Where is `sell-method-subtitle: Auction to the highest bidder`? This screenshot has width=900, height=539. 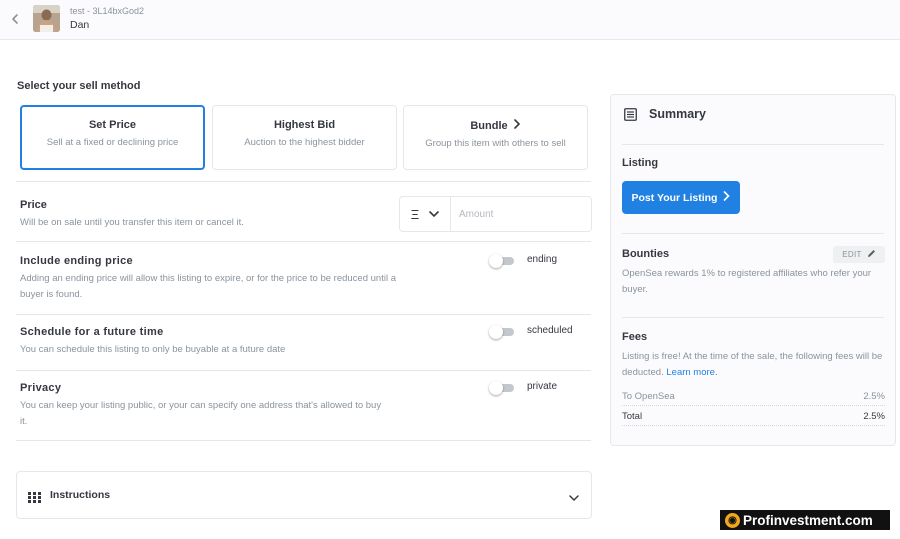
sell-method-subtitle: Auction to the highest bidder is located at coordinates (304, 142).